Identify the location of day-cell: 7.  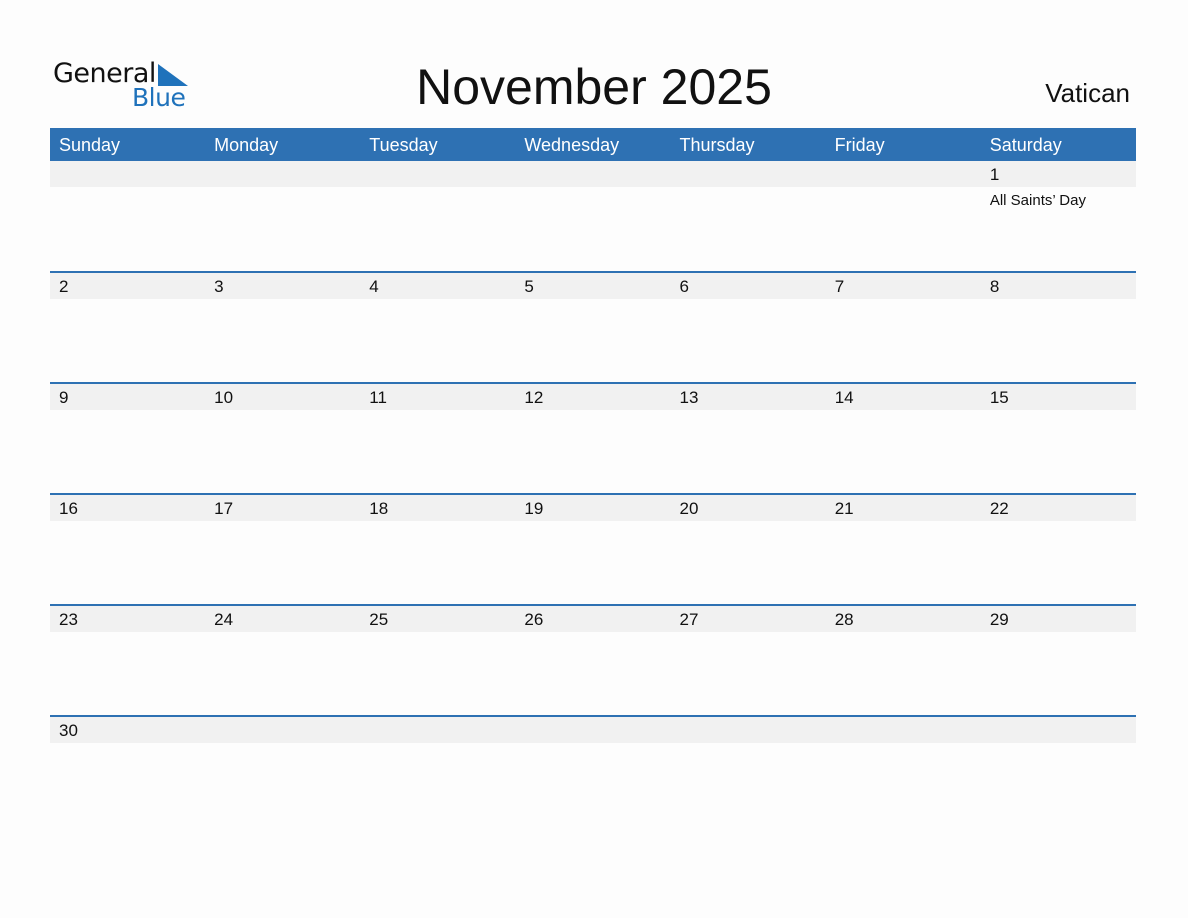
(903, 328).